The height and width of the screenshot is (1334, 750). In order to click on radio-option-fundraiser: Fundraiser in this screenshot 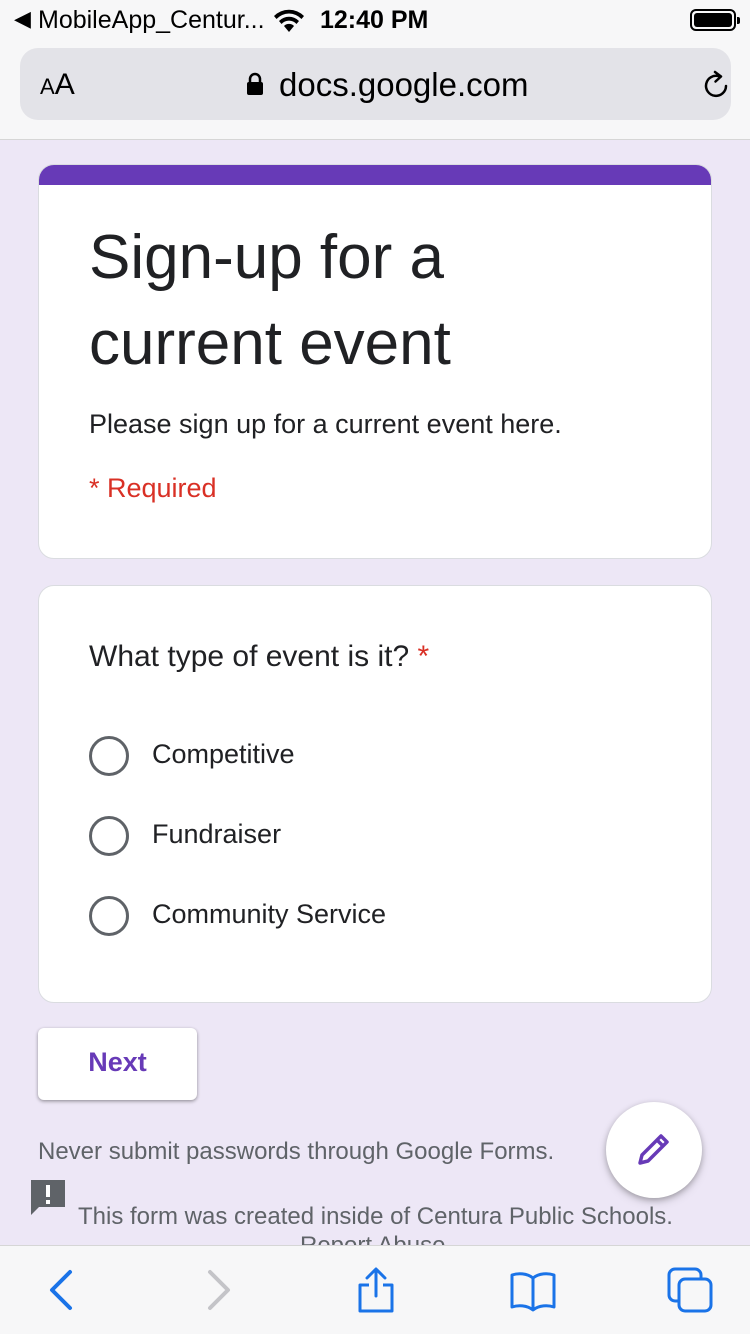, I will do `click(367, 836)`.